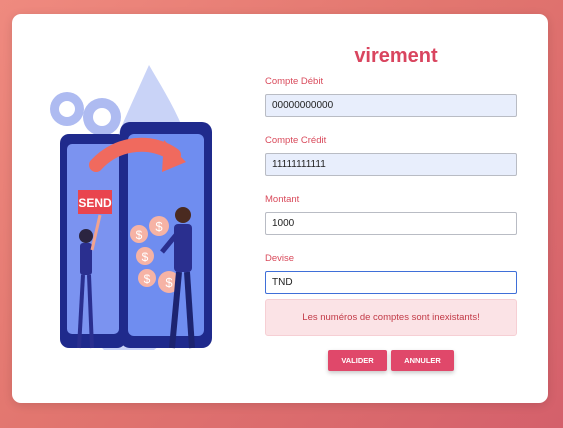  I want to click on gear-icon, so click(85, 114).